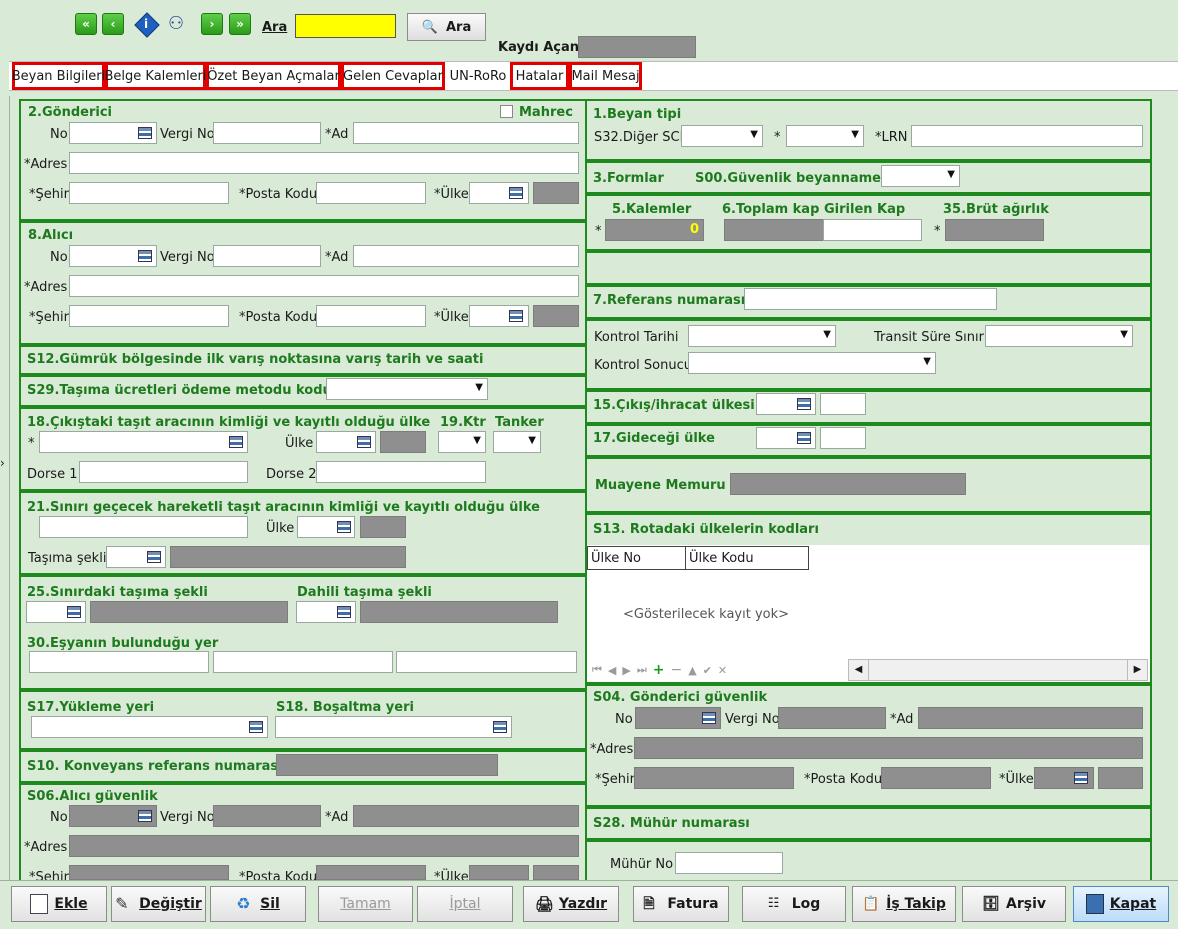 This screenshot has width=1178, height=929. Describe the element at coordinates (154, 557) in the screenshot. I see `s21-tasima-picker-icon` at that location.